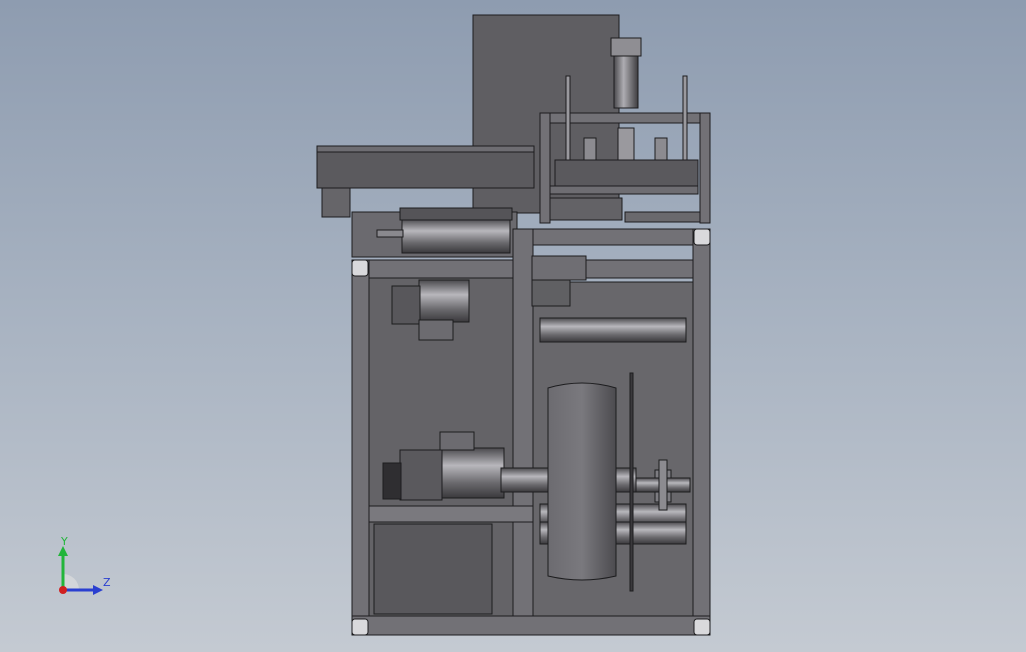 This screenshot has width=1026, height=652. What do you see at coordinates (582, 481) in the screenshot?
I see `cutter-wheel` at bounding box center [582, 481].